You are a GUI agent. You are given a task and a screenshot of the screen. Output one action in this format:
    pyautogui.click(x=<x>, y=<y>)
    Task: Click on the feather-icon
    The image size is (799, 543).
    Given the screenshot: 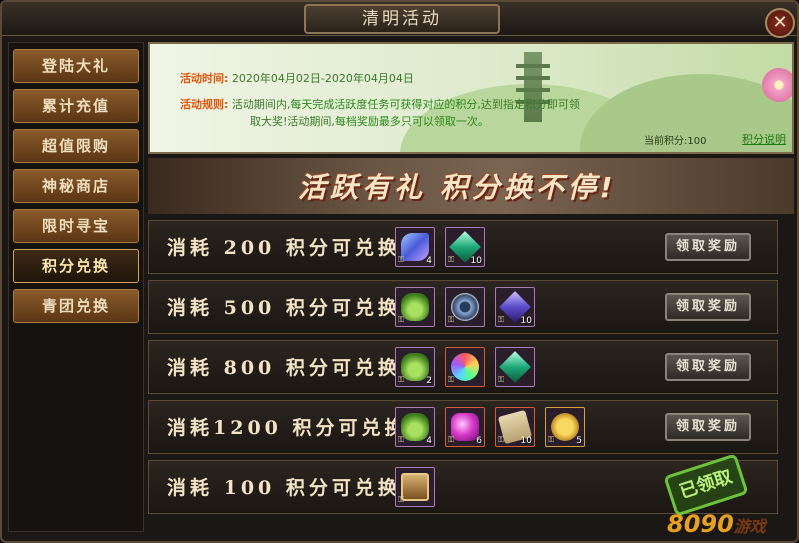 What is the action you would take?
    pyautogui.click(x=415, y=247)
    